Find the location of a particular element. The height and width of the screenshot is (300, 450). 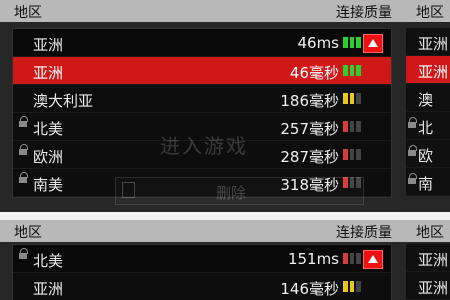

region-name: 澳 is located at coordinates (426, 100).